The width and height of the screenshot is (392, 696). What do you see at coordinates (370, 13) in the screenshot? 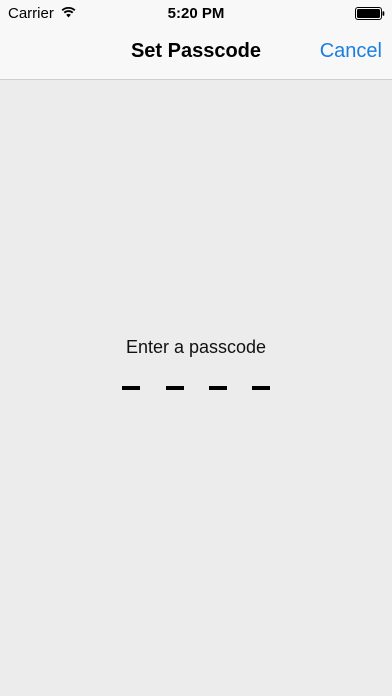
I see `battery-icon` at bounding box center [370, 13].